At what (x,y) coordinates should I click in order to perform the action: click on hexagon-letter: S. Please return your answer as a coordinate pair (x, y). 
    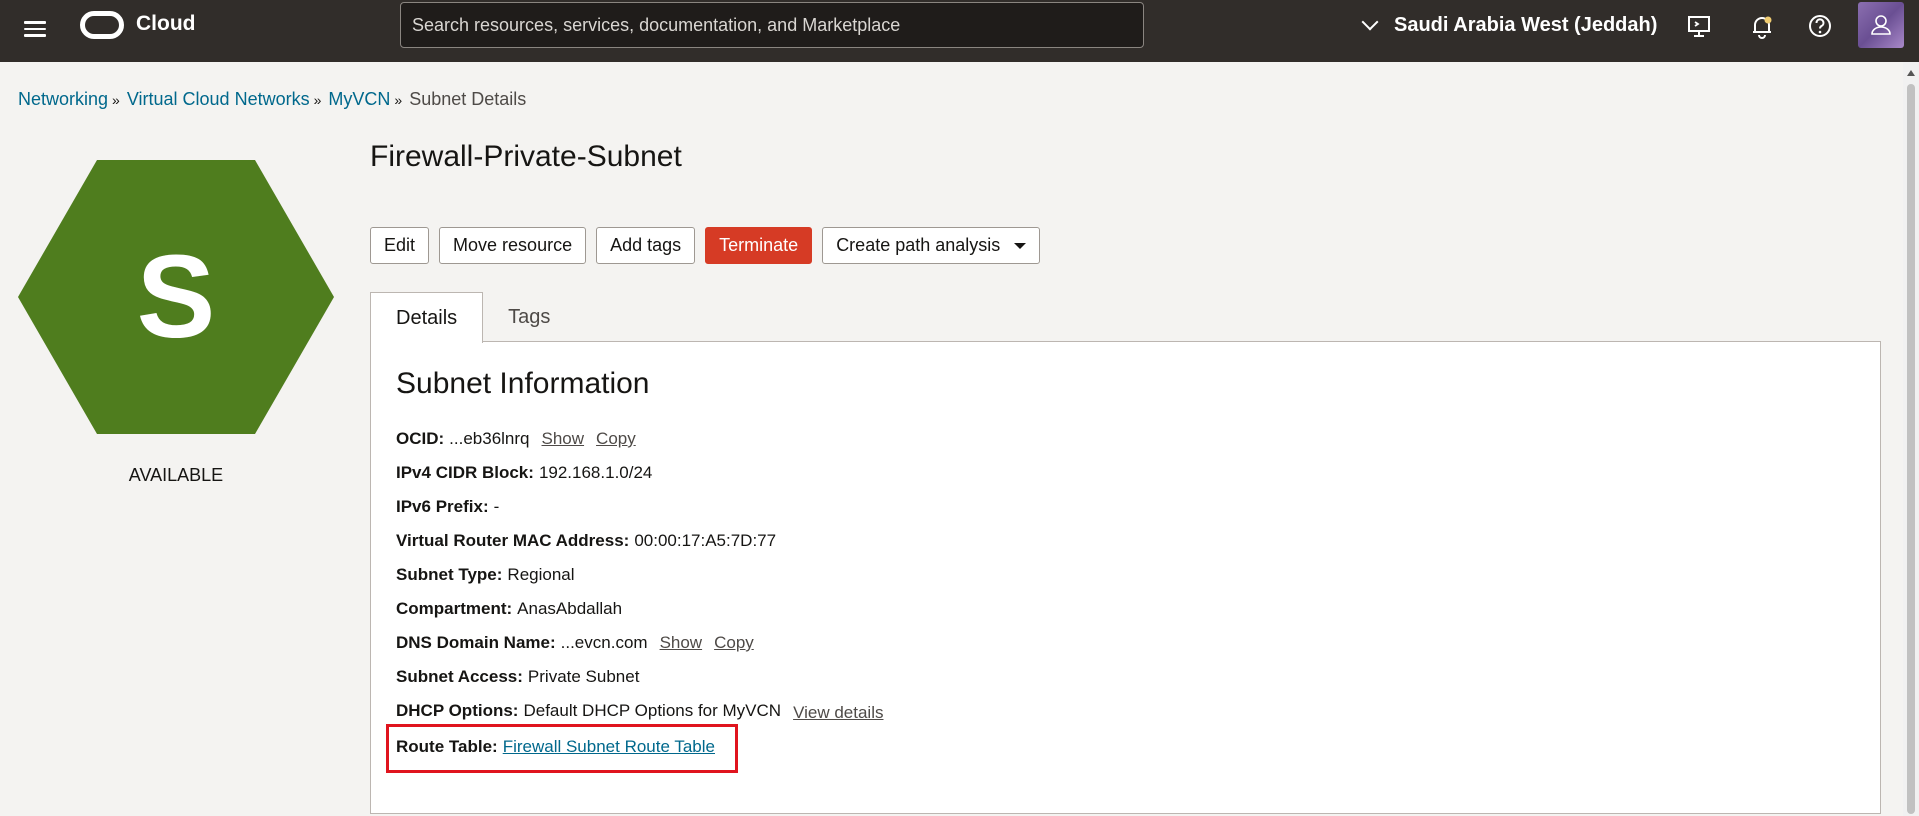
    Looking at the image, I should click on (176, 297).